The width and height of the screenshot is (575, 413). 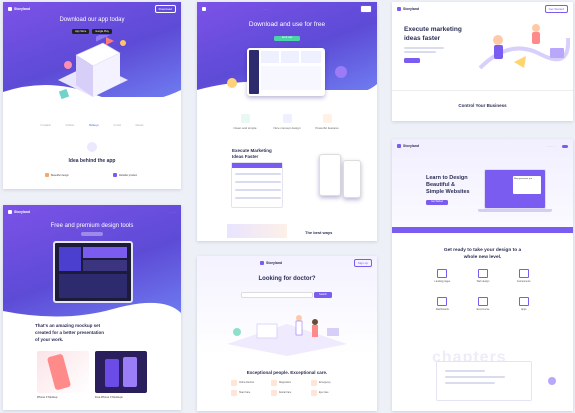 What do you see at coordinates (290, 57) in the screenshot?
I see `dashboard-card` at bounding box center [290, 57].